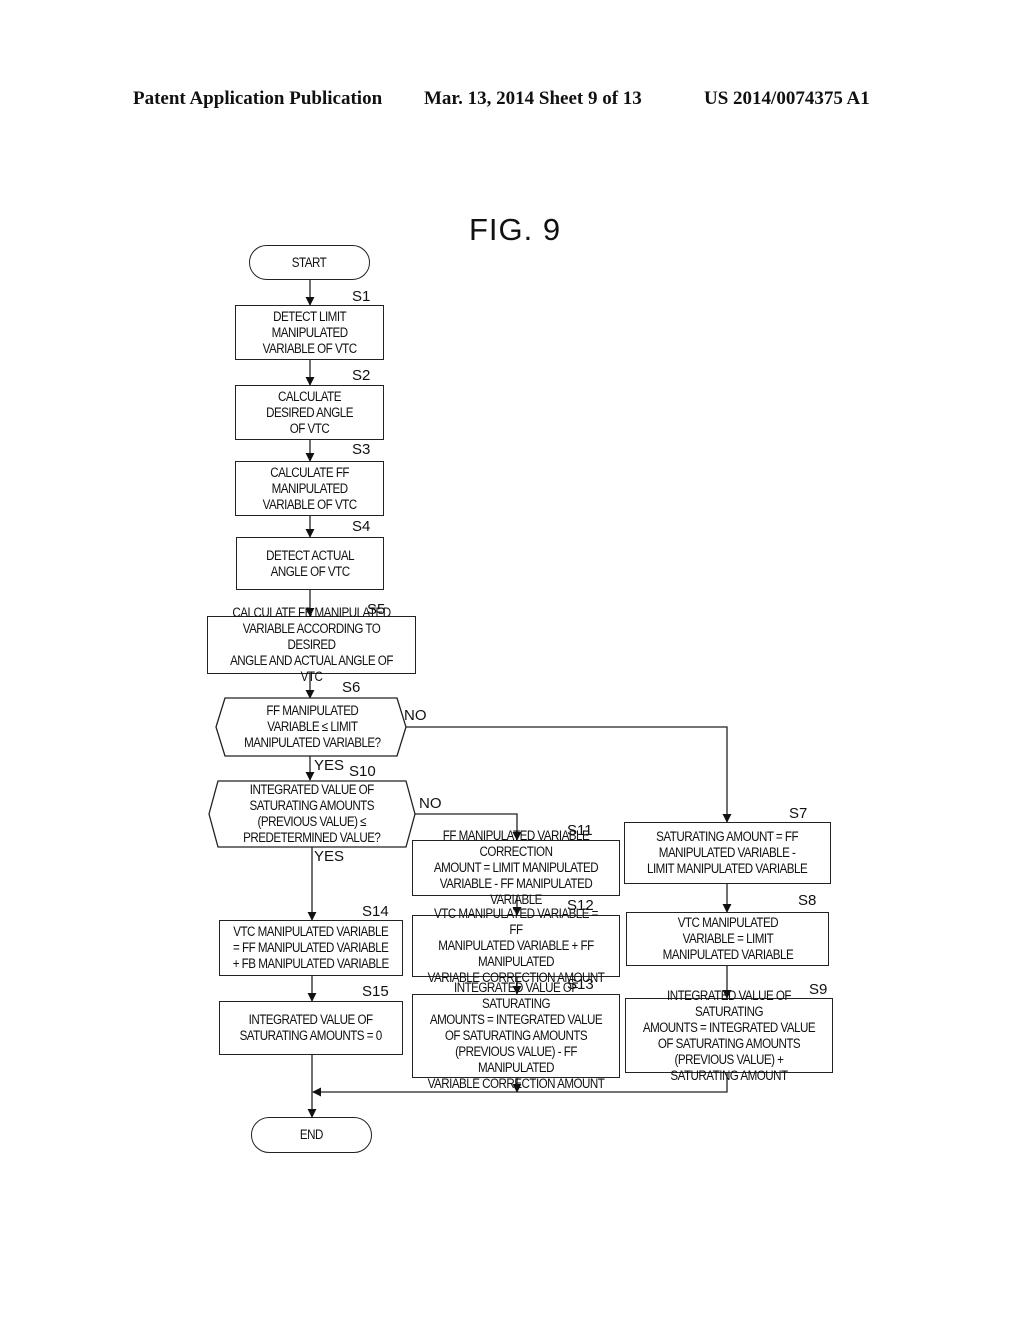 The image size is (1024, 1320). What do you see at coordinates (362, 771) in the screenshot?
I see `step-id-s10: S10` at bounding box center [362, 771].